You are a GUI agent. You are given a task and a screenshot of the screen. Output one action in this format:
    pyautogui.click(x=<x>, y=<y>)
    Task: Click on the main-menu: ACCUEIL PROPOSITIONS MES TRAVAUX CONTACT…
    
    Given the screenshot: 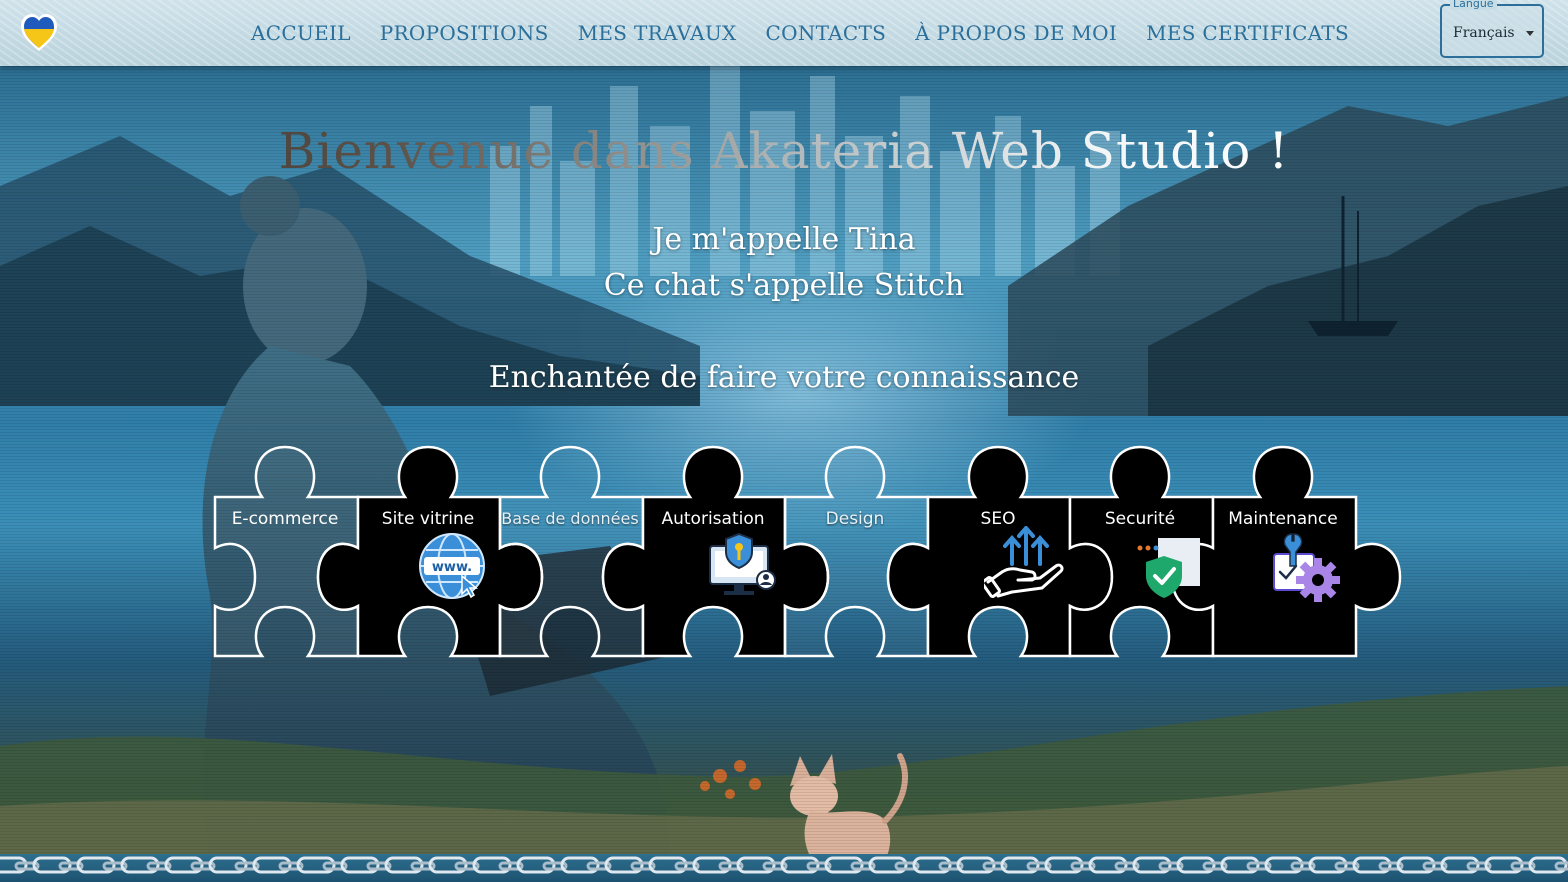 What is the action you would take?
    pyautogui.click(x=800, y=33)
    